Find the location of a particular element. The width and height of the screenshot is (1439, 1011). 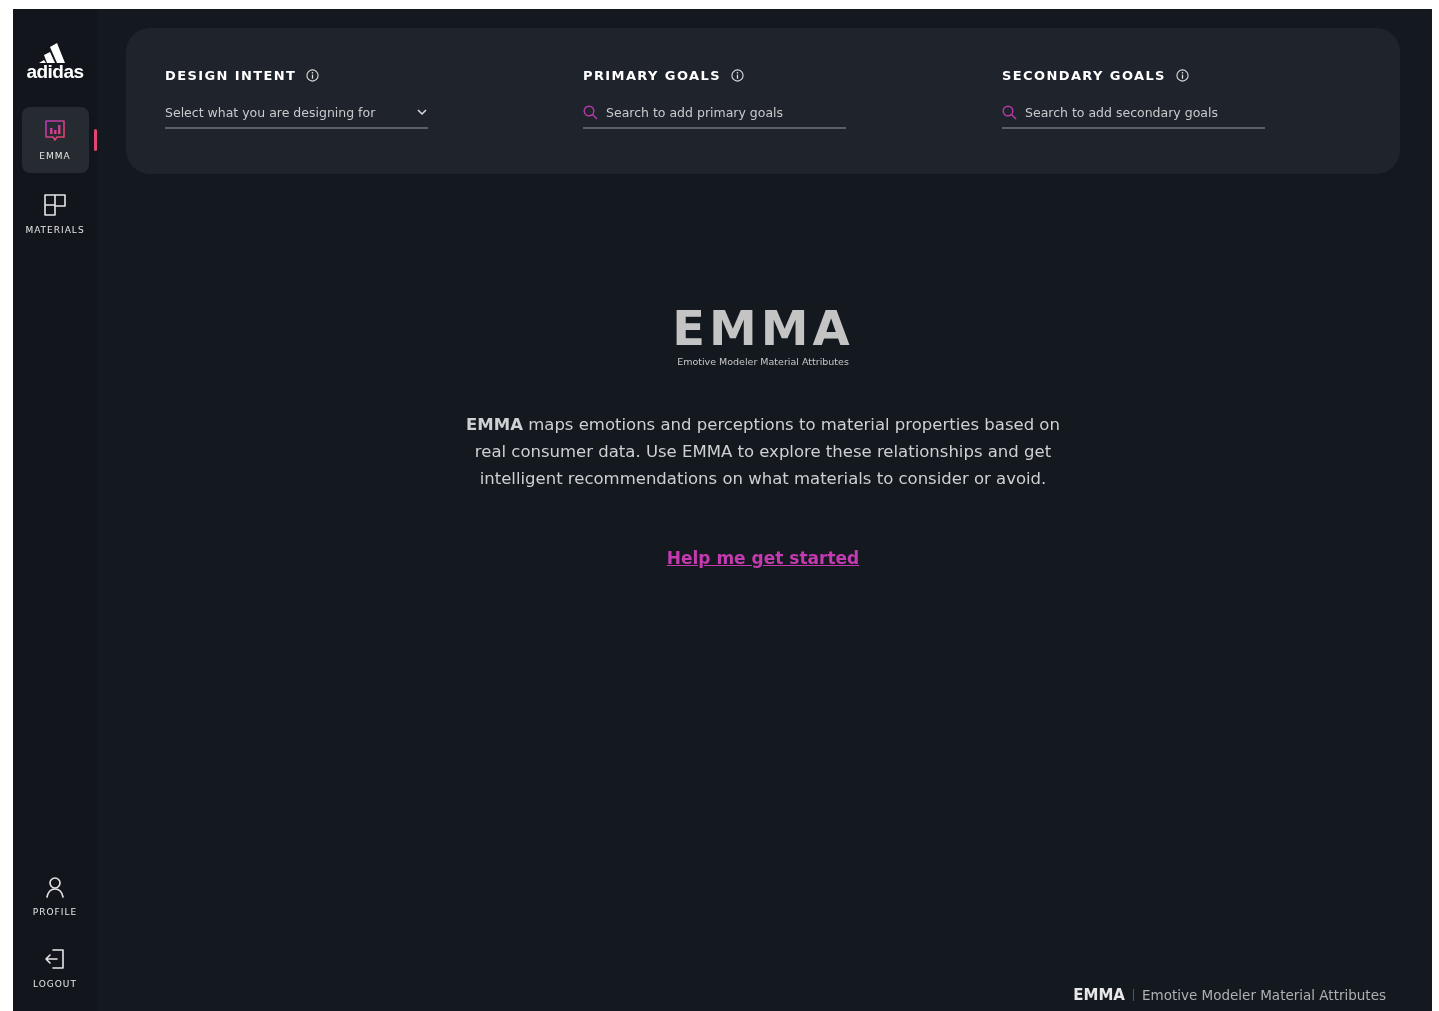

filter-label: DESIGN INTENT is located at coordinates (231, 75).